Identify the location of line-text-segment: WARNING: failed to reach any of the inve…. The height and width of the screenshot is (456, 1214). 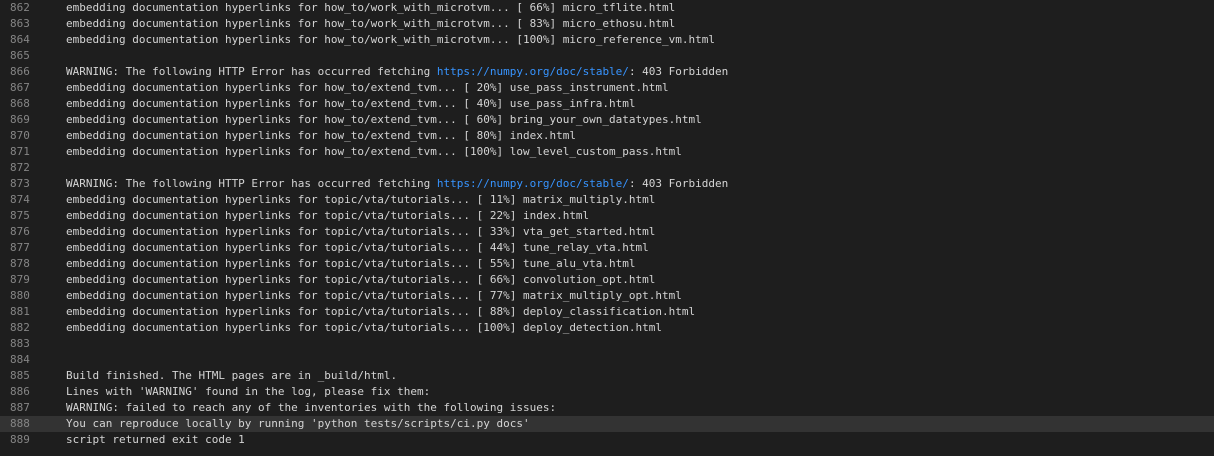
(311, 407).